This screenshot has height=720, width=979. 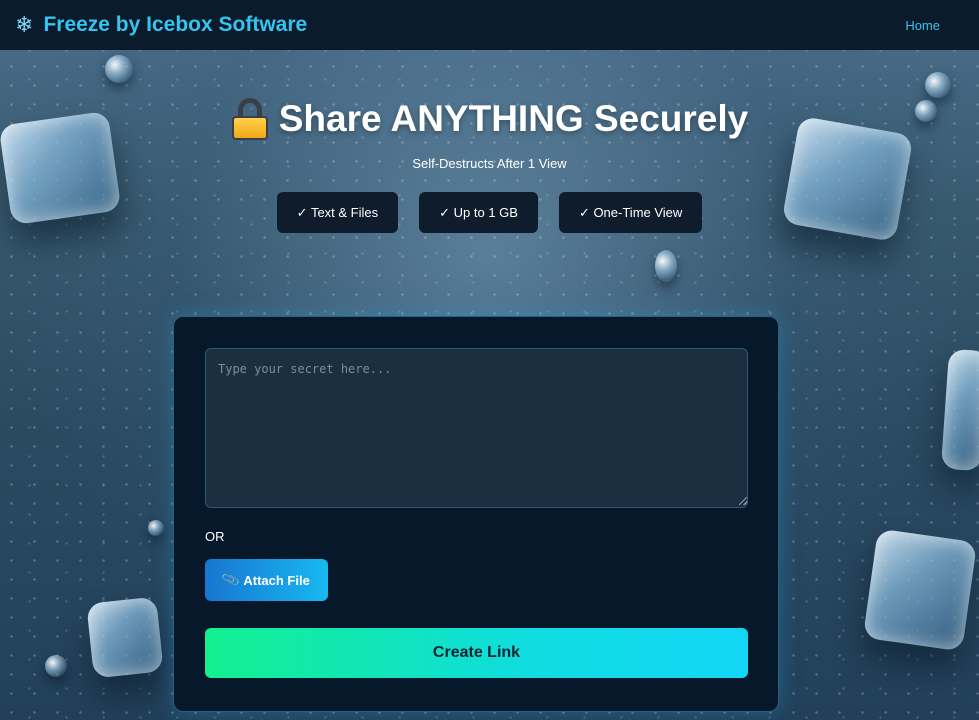 What do you see at coordinates (175, 24) in the screenshot?
I see `brand-name: Freeze by Icebox Software` at bounding box center [175, 24].